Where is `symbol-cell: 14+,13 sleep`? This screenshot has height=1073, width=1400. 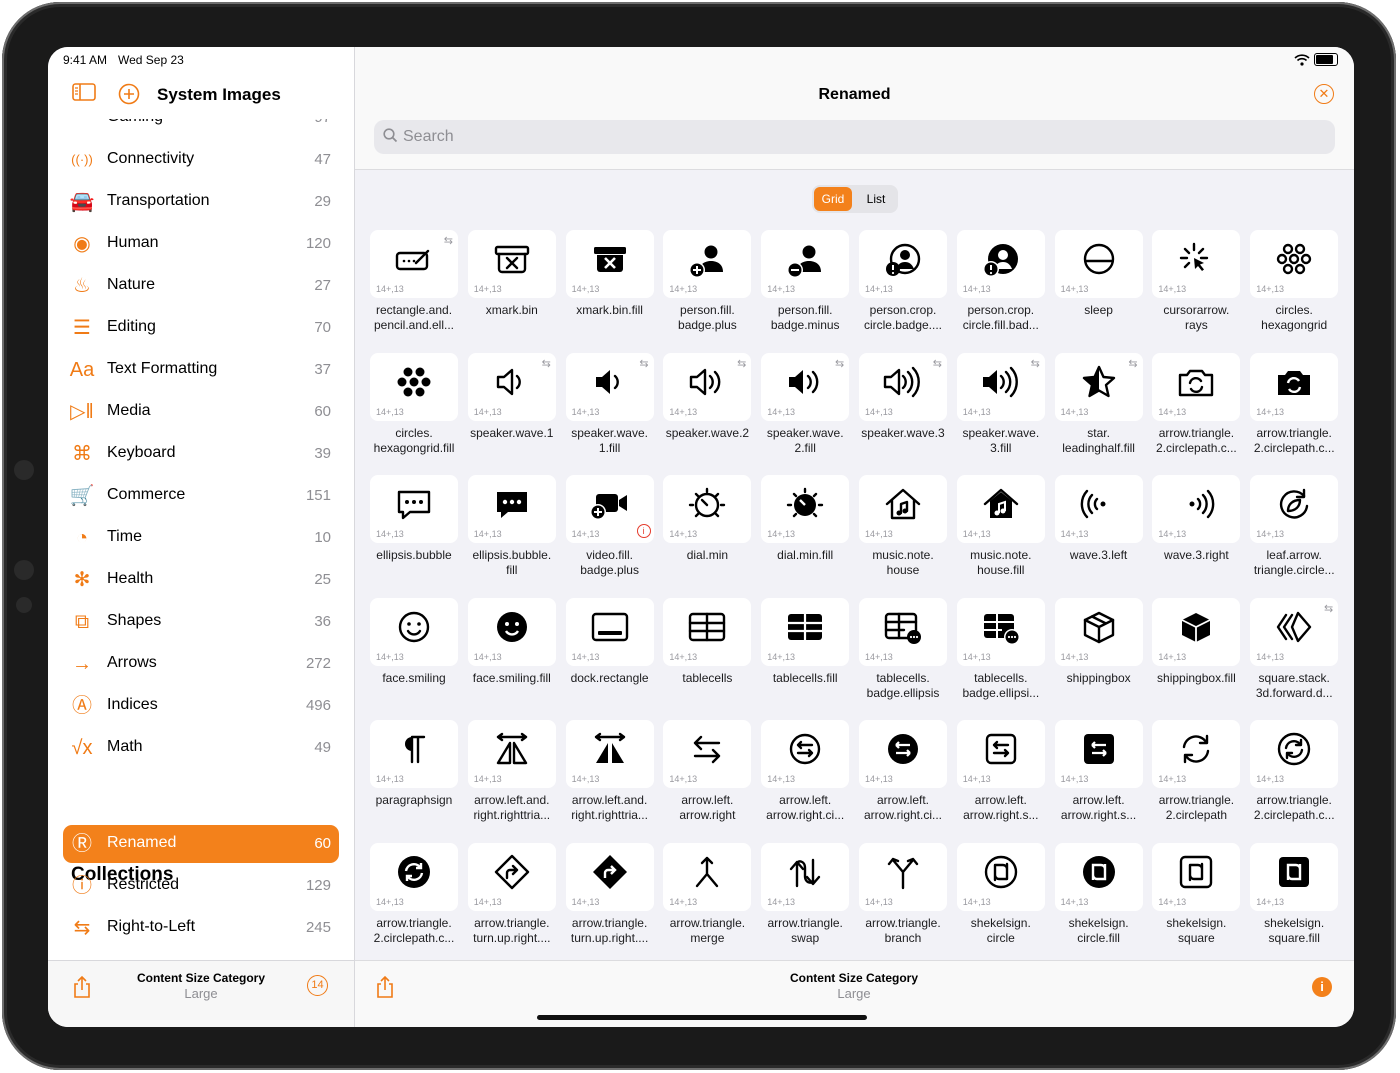 symbol-cell: 14+,13 sleep is located at coordinates (1099, 289).